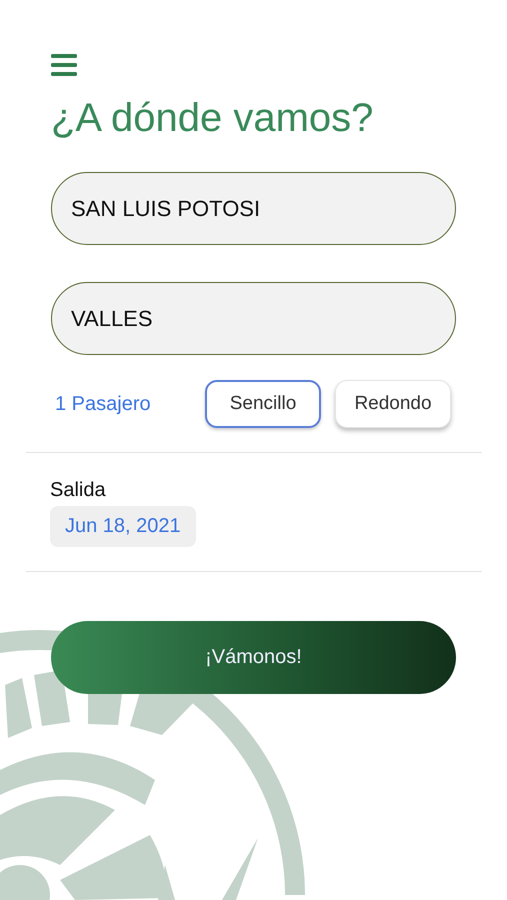 The height and width of the screenshot is (900, 507). Describe the element at coordinates (253, 657) in the screenshot. I see `submit-button: ¡Vámonos!` at that location.